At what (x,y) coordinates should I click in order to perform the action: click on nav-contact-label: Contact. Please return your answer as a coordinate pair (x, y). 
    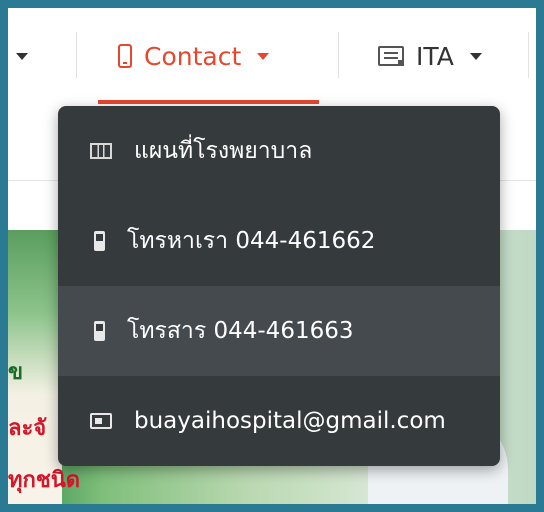
    Looking at the image, I should click on (193, 56).